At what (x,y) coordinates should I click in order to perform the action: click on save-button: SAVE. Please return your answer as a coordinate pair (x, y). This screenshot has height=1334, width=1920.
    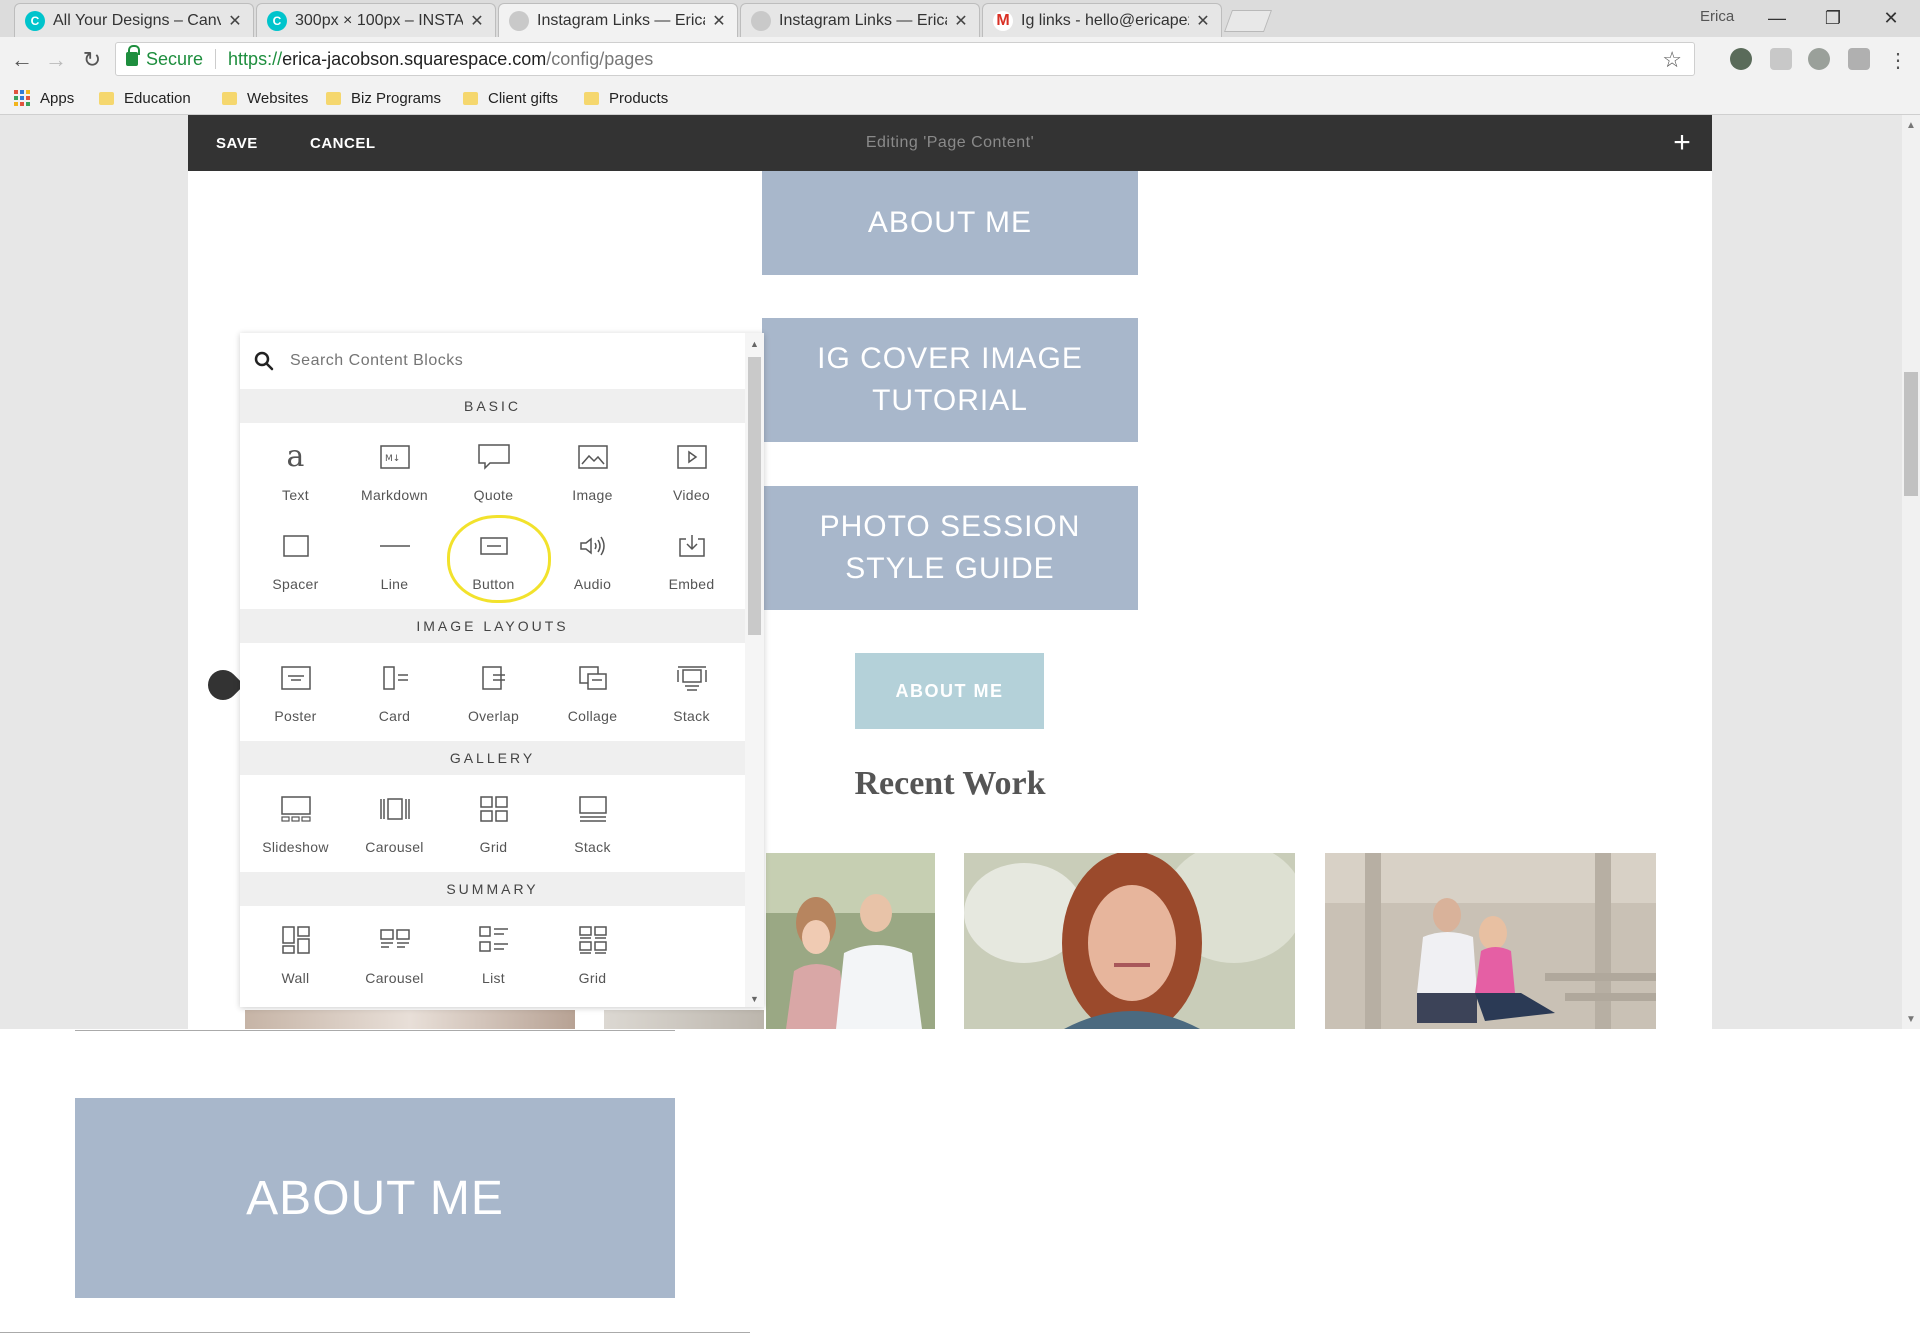
    Looking at the image, I should click on (237, 143).